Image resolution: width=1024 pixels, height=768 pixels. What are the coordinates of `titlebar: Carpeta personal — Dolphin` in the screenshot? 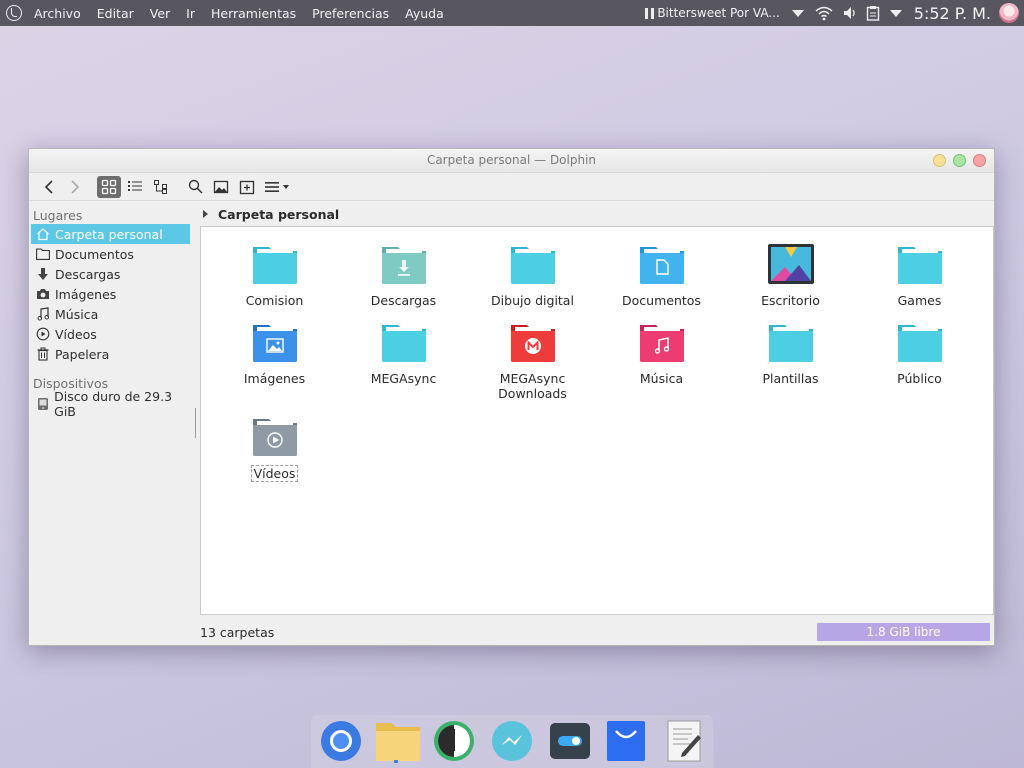 It's located at (511, 161).